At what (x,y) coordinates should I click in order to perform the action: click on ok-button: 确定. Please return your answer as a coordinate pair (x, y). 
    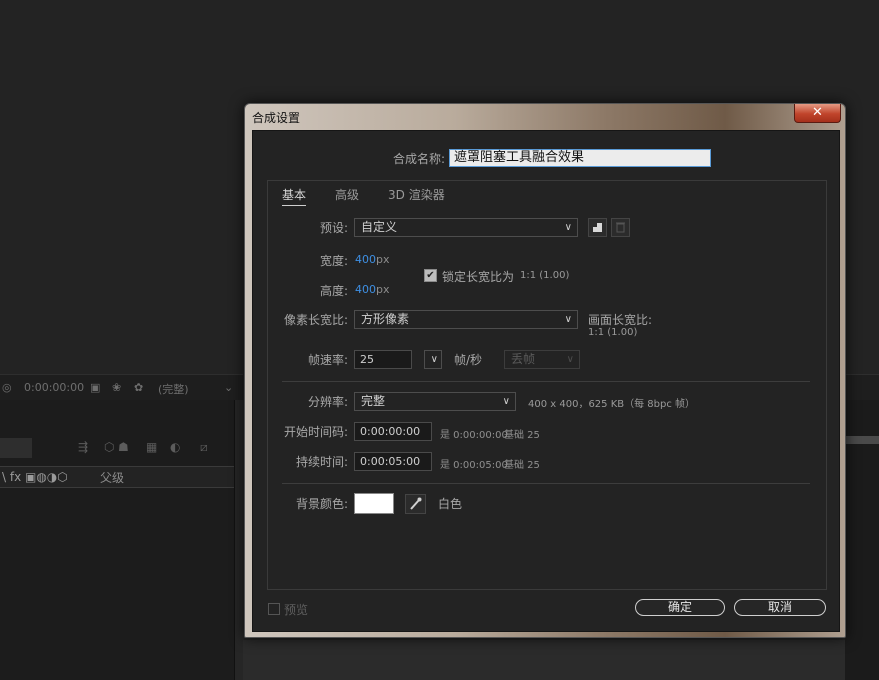
    Looking at the image, I should click on (680, 607).